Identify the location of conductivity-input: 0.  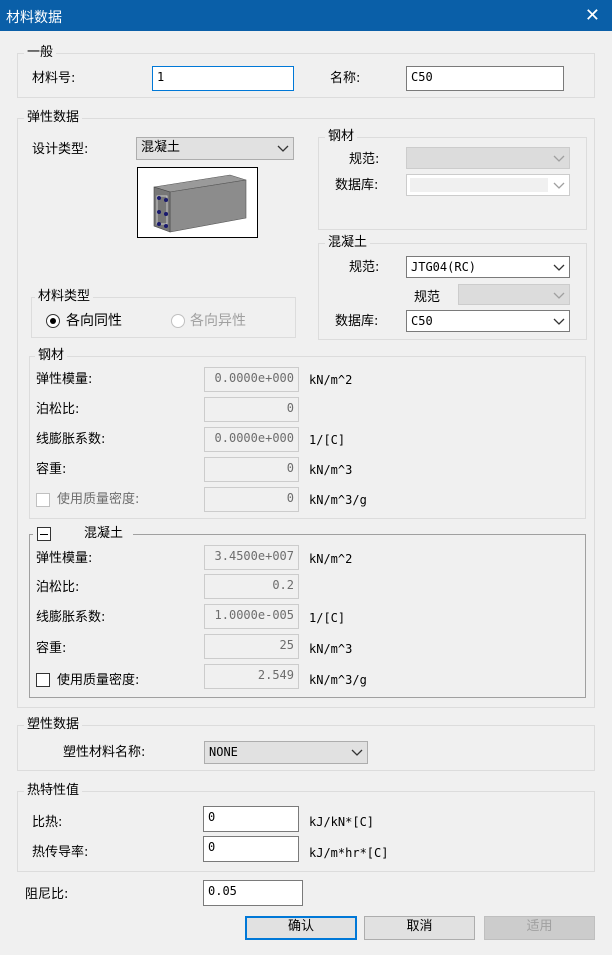
(251, 849).